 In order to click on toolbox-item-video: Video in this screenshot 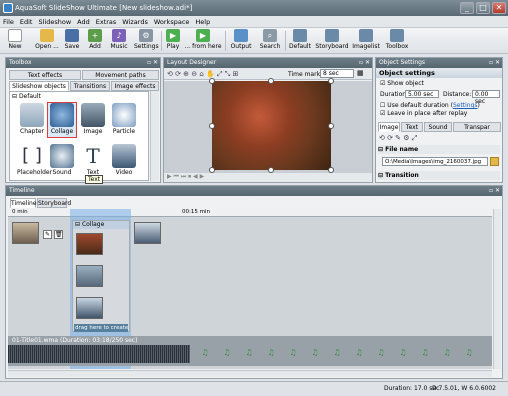, I will do `click(124, 160)`.